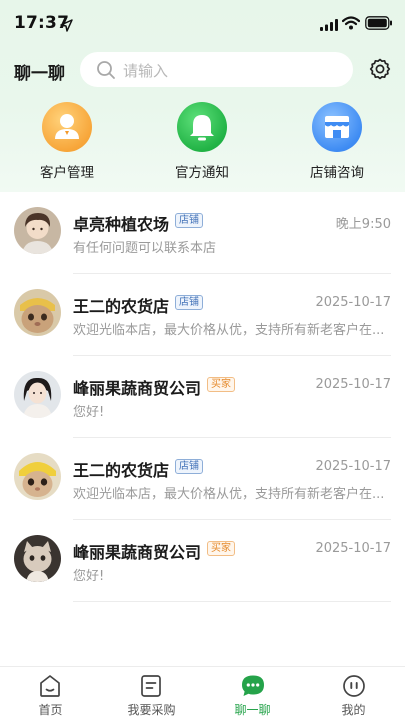  I want to click on customer-icon, so click(67, 127).